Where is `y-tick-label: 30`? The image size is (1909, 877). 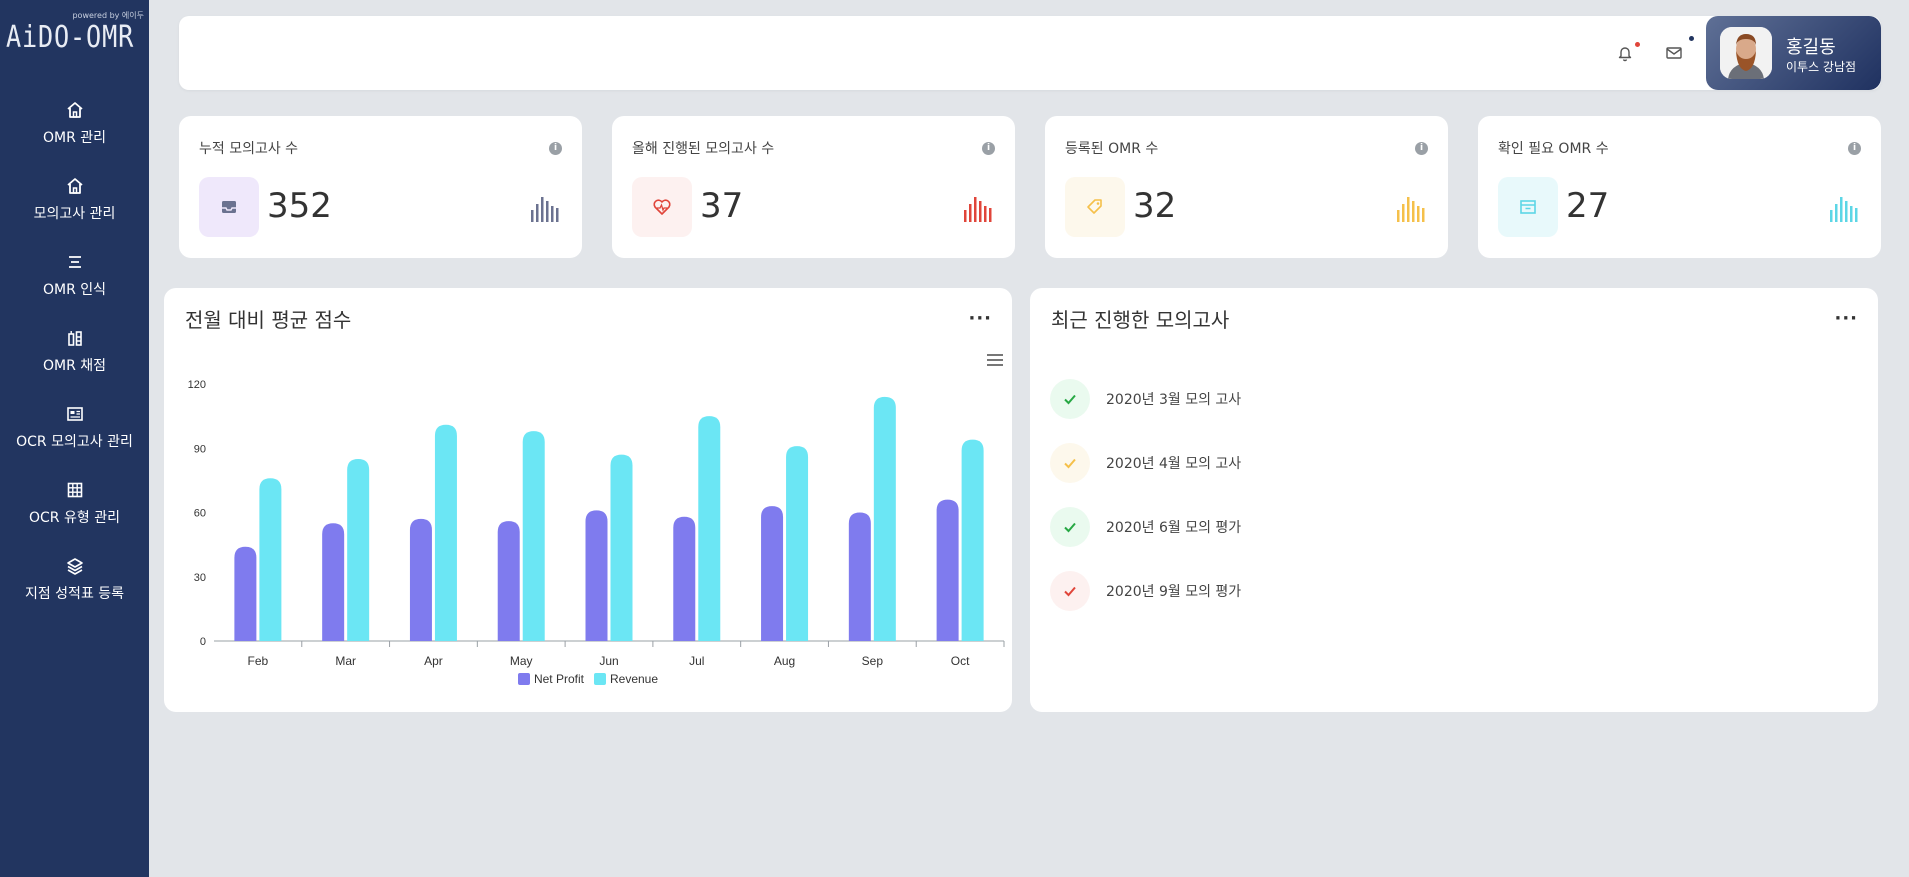
y-tick-label: 30 is located at coordinates (200, 578).